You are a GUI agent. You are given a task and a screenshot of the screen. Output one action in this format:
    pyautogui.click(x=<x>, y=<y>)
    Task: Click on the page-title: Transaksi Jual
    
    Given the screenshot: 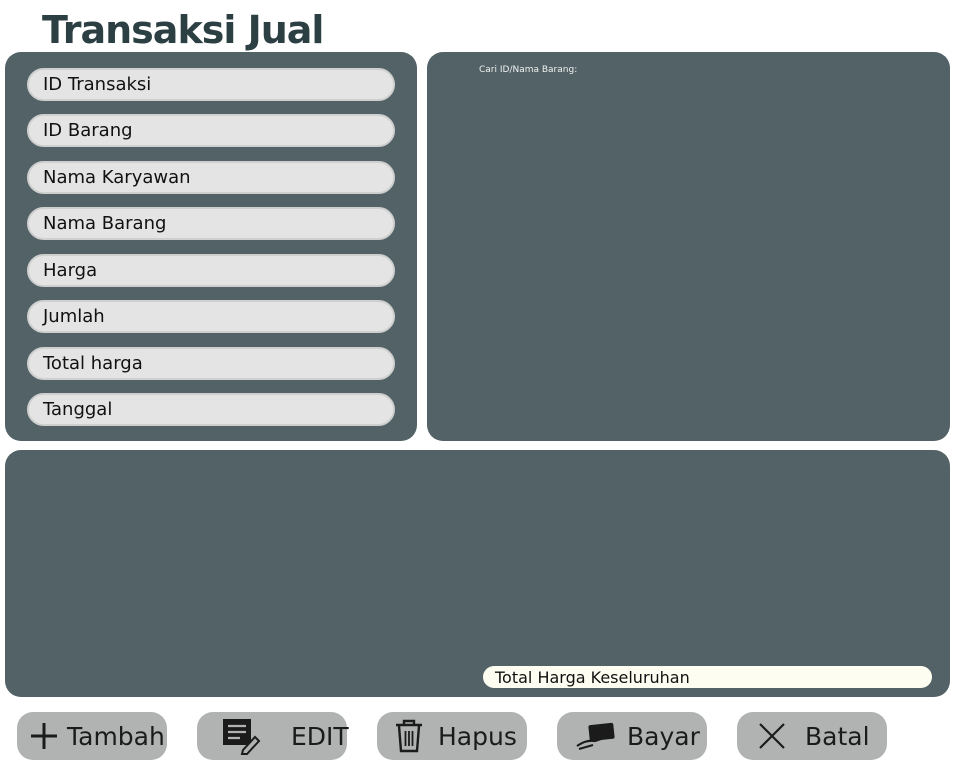 What is the action you would take?
    pyautogui.click(x=183, y=30)
    